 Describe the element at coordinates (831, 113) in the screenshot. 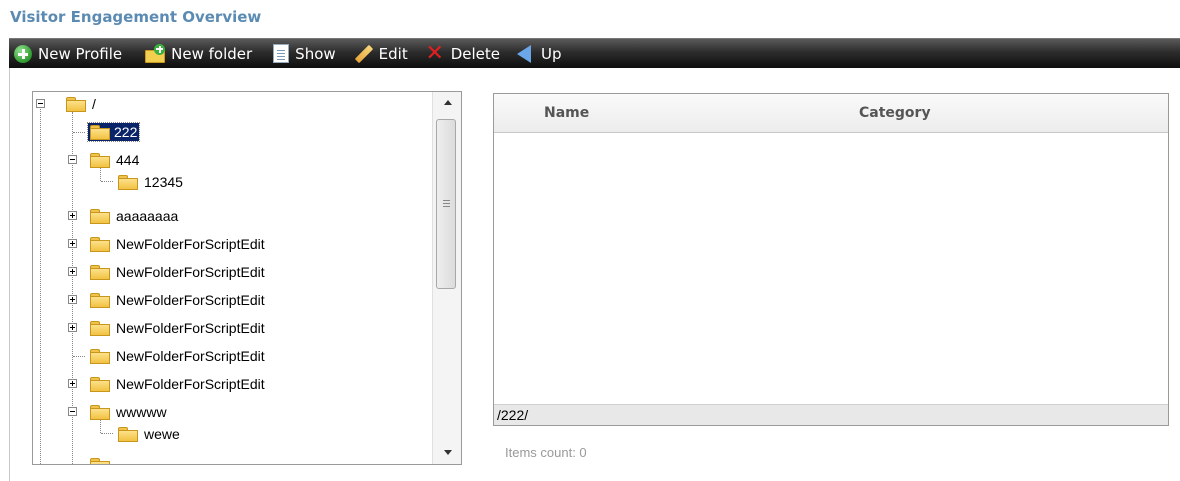

I see `list-header: Name Category` at that location.